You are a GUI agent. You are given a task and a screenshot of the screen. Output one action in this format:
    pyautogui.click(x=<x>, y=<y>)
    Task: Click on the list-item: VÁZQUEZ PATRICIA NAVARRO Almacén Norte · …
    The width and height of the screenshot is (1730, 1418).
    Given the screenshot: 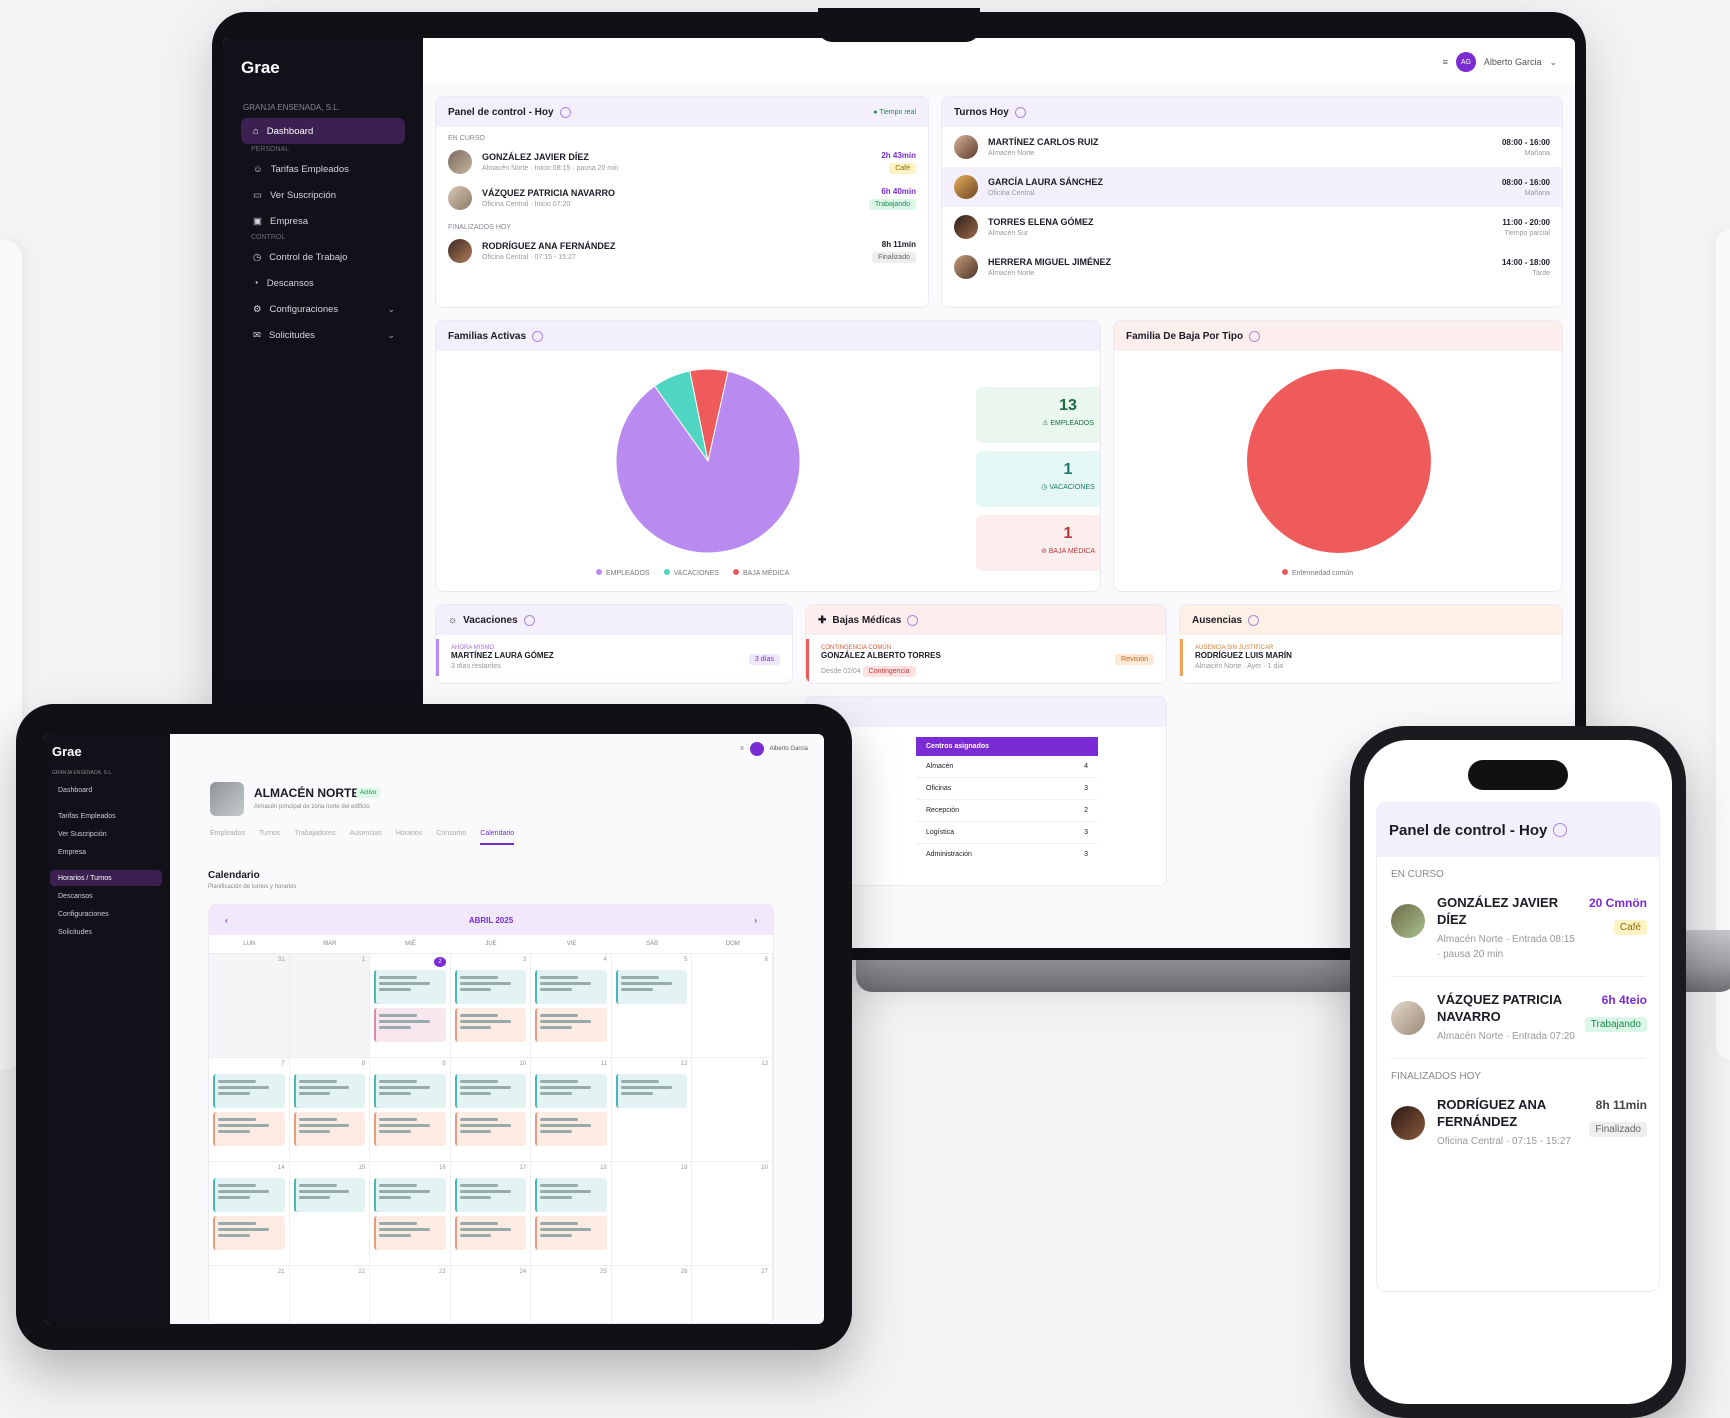 What is the action you would take?
    pyautogui.click(x=1518, y=1017)
    